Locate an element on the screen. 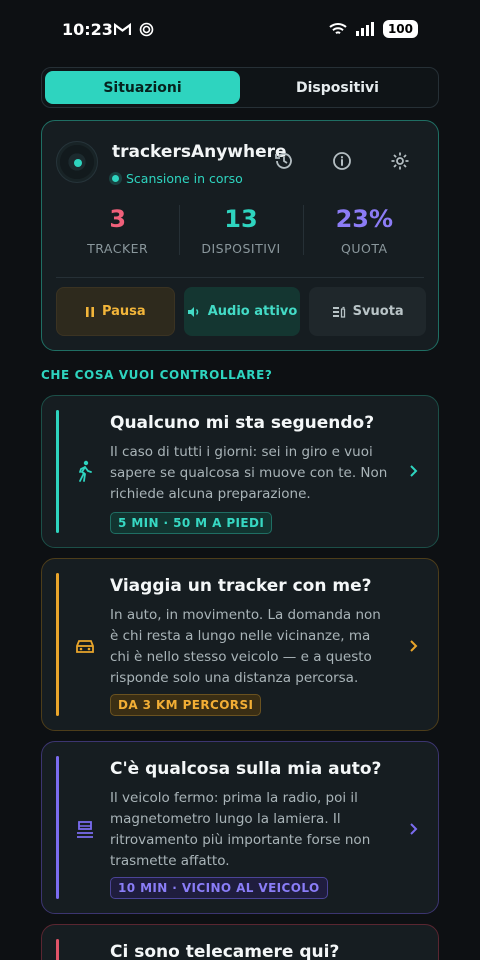 This screenshot has width=480, height=960. system-icons: 100 is located at coordinates (373, 29).